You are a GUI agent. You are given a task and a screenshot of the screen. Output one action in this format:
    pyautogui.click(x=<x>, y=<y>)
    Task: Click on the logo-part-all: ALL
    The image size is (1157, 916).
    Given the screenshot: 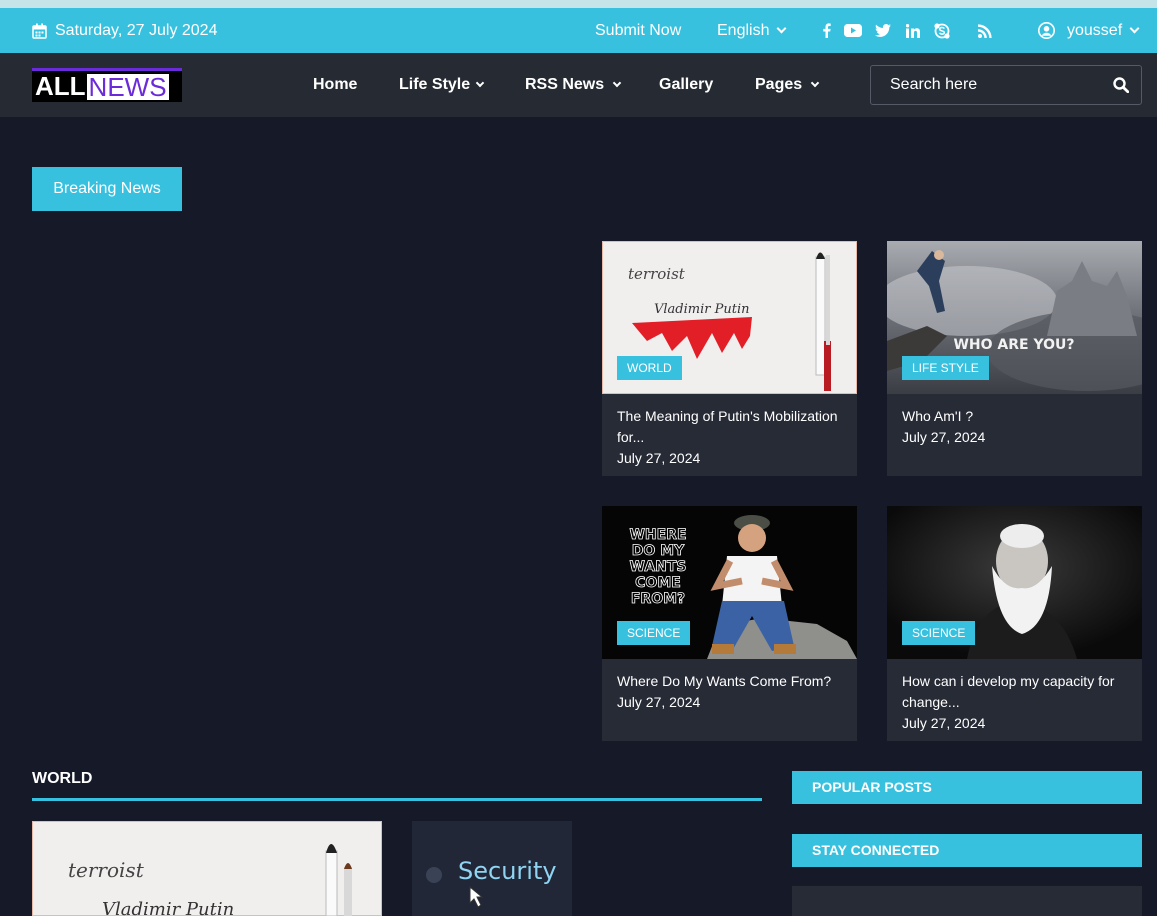 What is the action you would take?
    pyautogui.click(x=60, y=86)
    